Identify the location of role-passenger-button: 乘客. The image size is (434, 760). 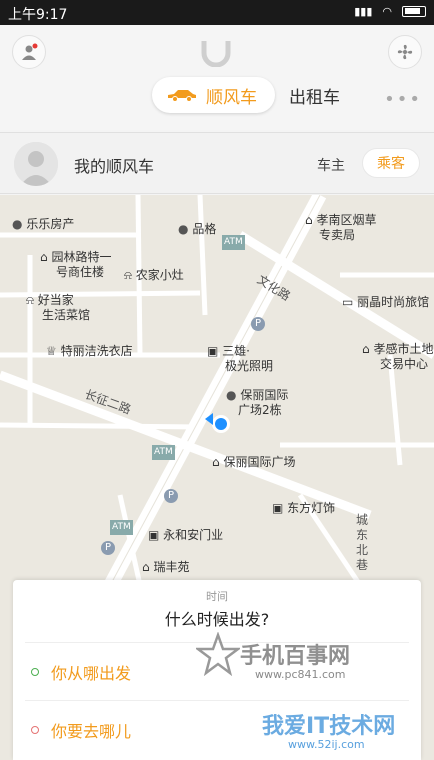
(391, 163).